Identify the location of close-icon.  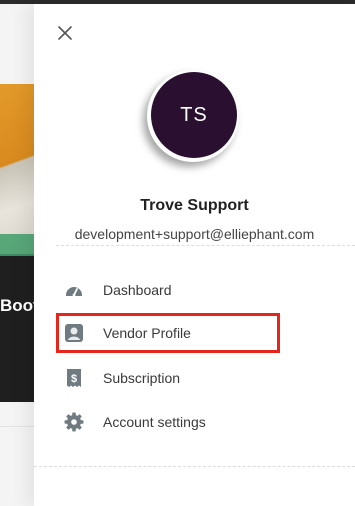
(65, 33).